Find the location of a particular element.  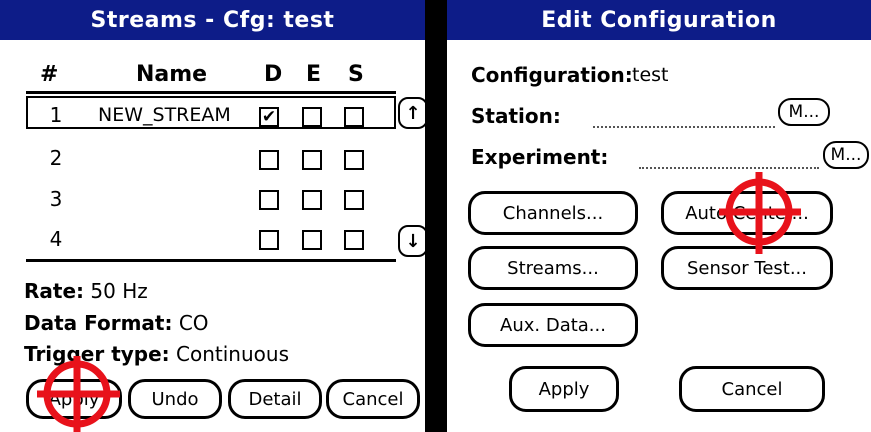

detail-button: Detail is located at coordinates (275, 399).